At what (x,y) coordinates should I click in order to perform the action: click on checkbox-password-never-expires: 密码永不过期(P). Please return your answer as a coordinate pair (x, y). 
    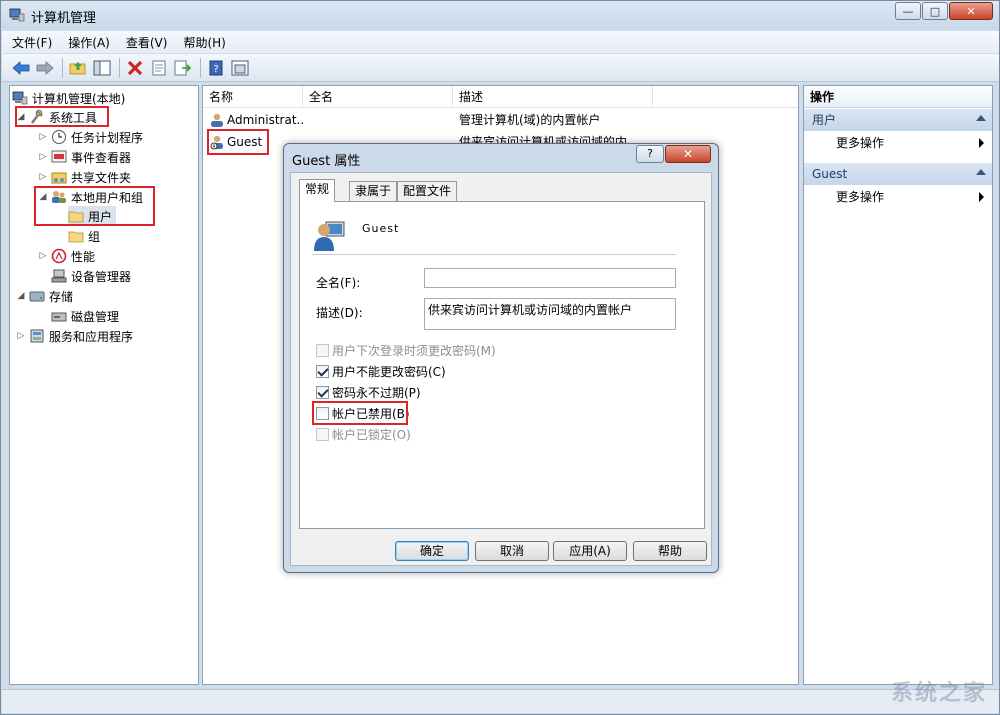
    Looking at the image, I should click on (368, 392).